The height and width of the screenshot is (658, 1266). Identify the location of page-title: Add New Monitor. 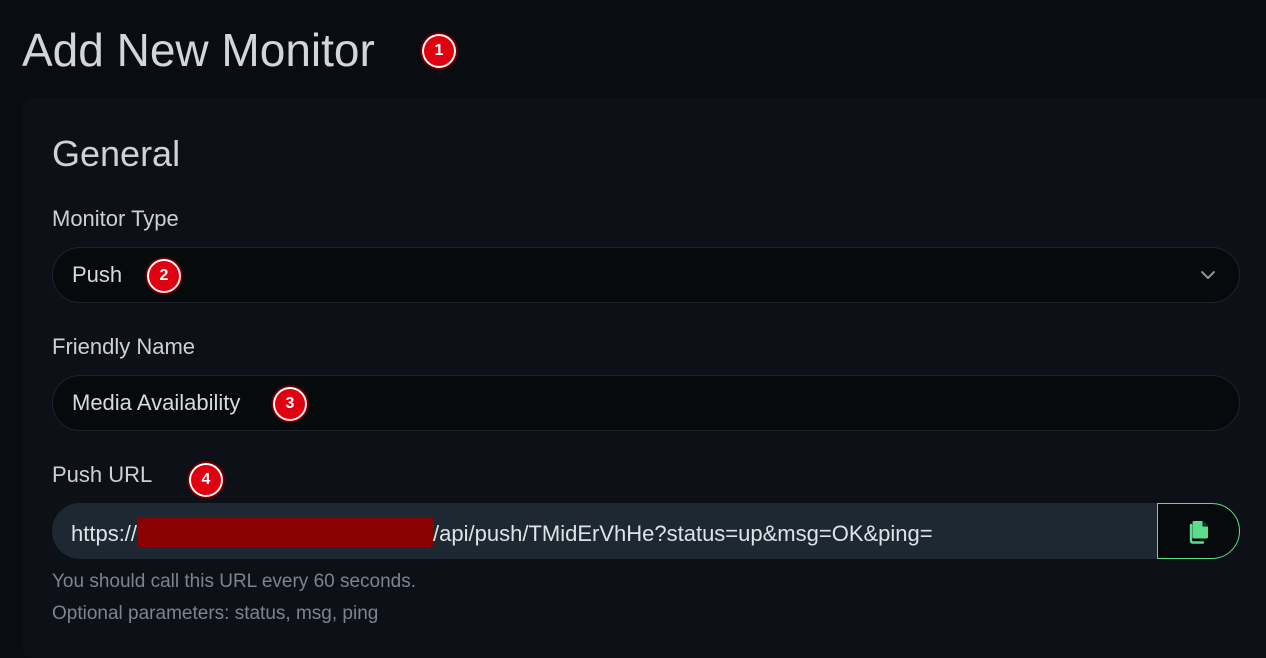
(198, 50).